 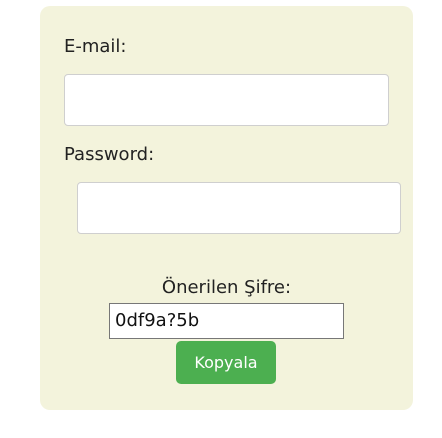 I want to click on copy-button: Kopyala, so click(x=226, y=362).